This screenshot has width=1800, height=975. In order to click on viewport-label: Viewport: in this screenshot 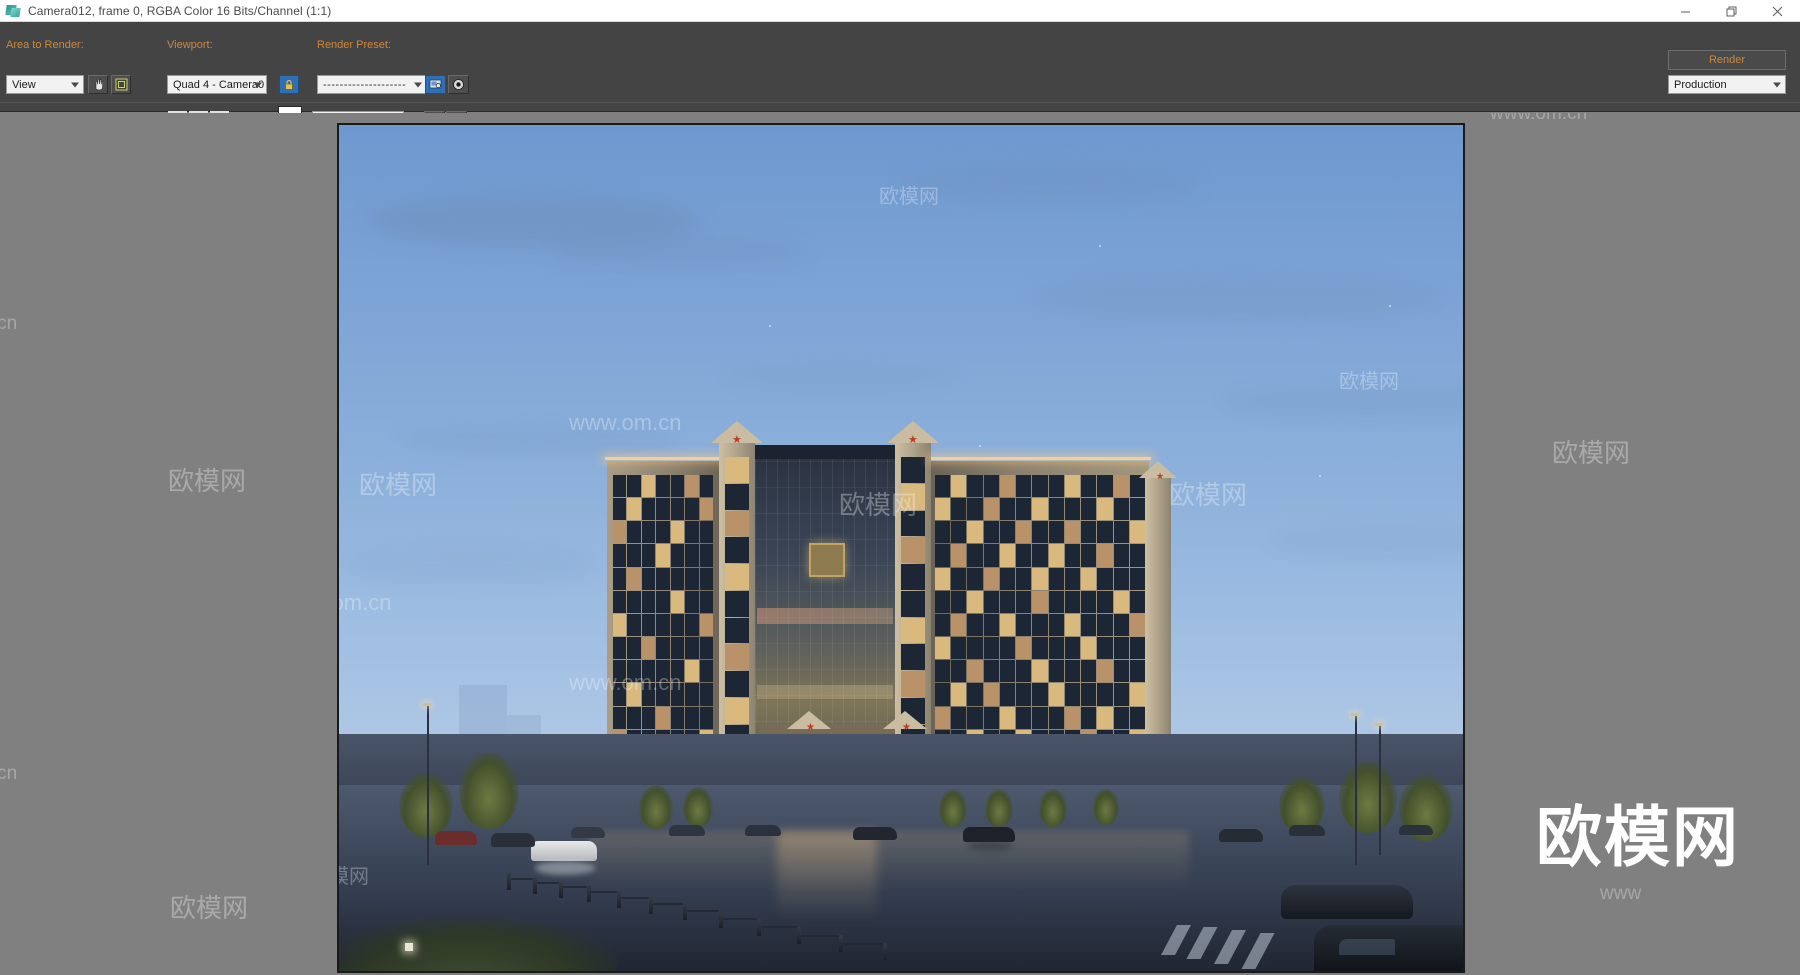, I will do `click(190, 45)`.